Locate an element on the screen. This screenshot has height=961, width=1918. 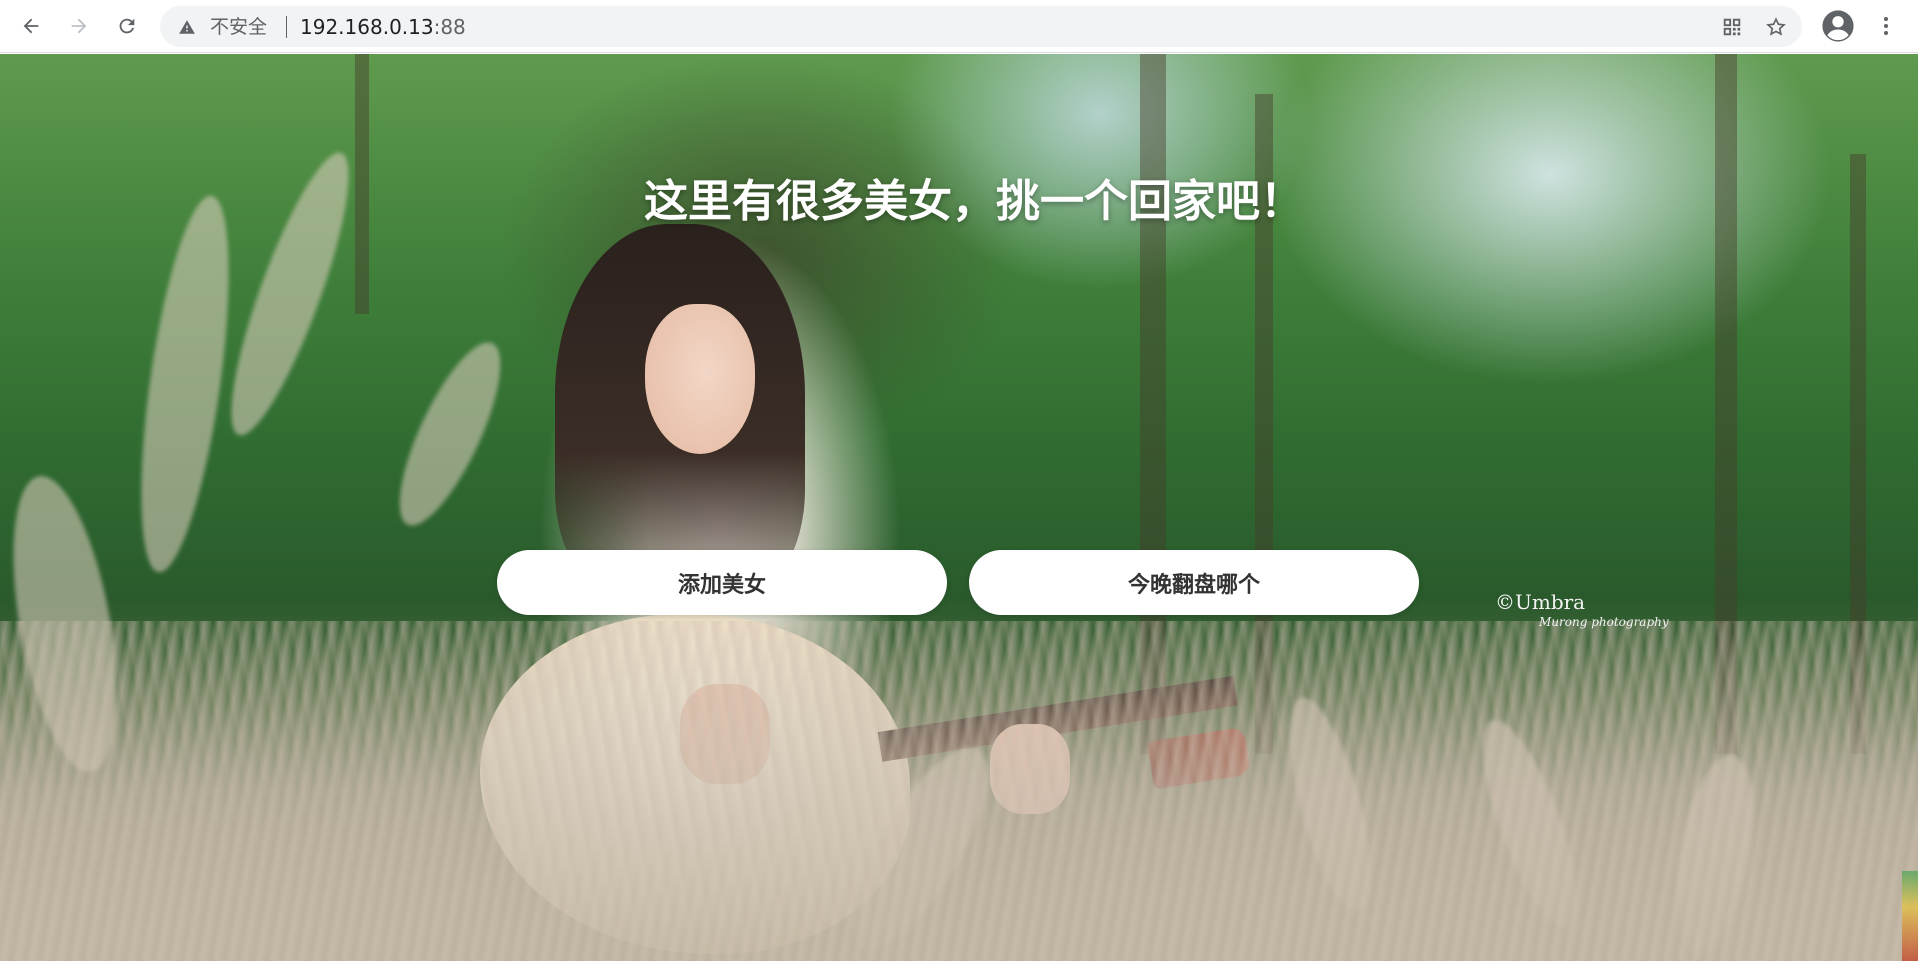
qr-code-icon is located at coordinates (1732, 27).